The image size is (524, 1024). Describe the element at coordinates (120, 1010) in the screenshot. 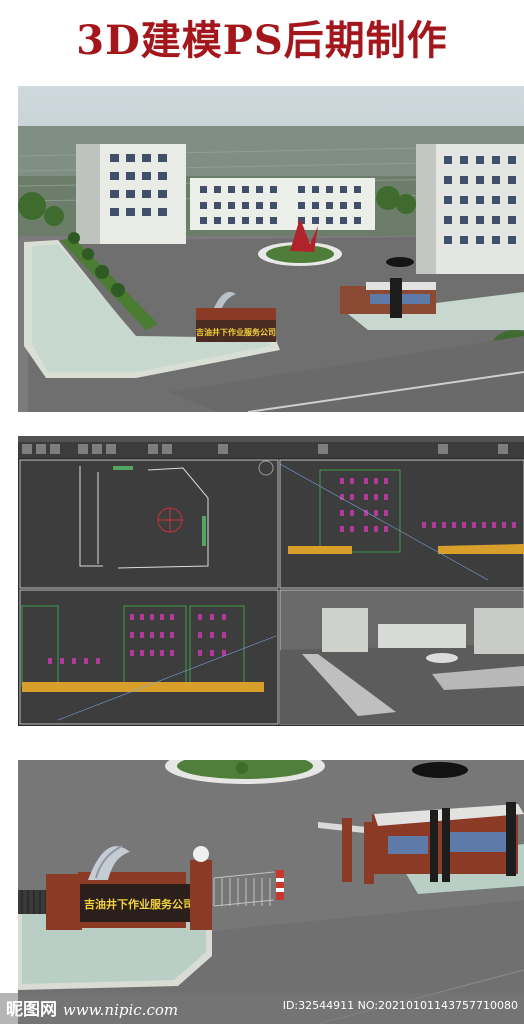

I see `watermark-site: www.nipic.com` at that location.